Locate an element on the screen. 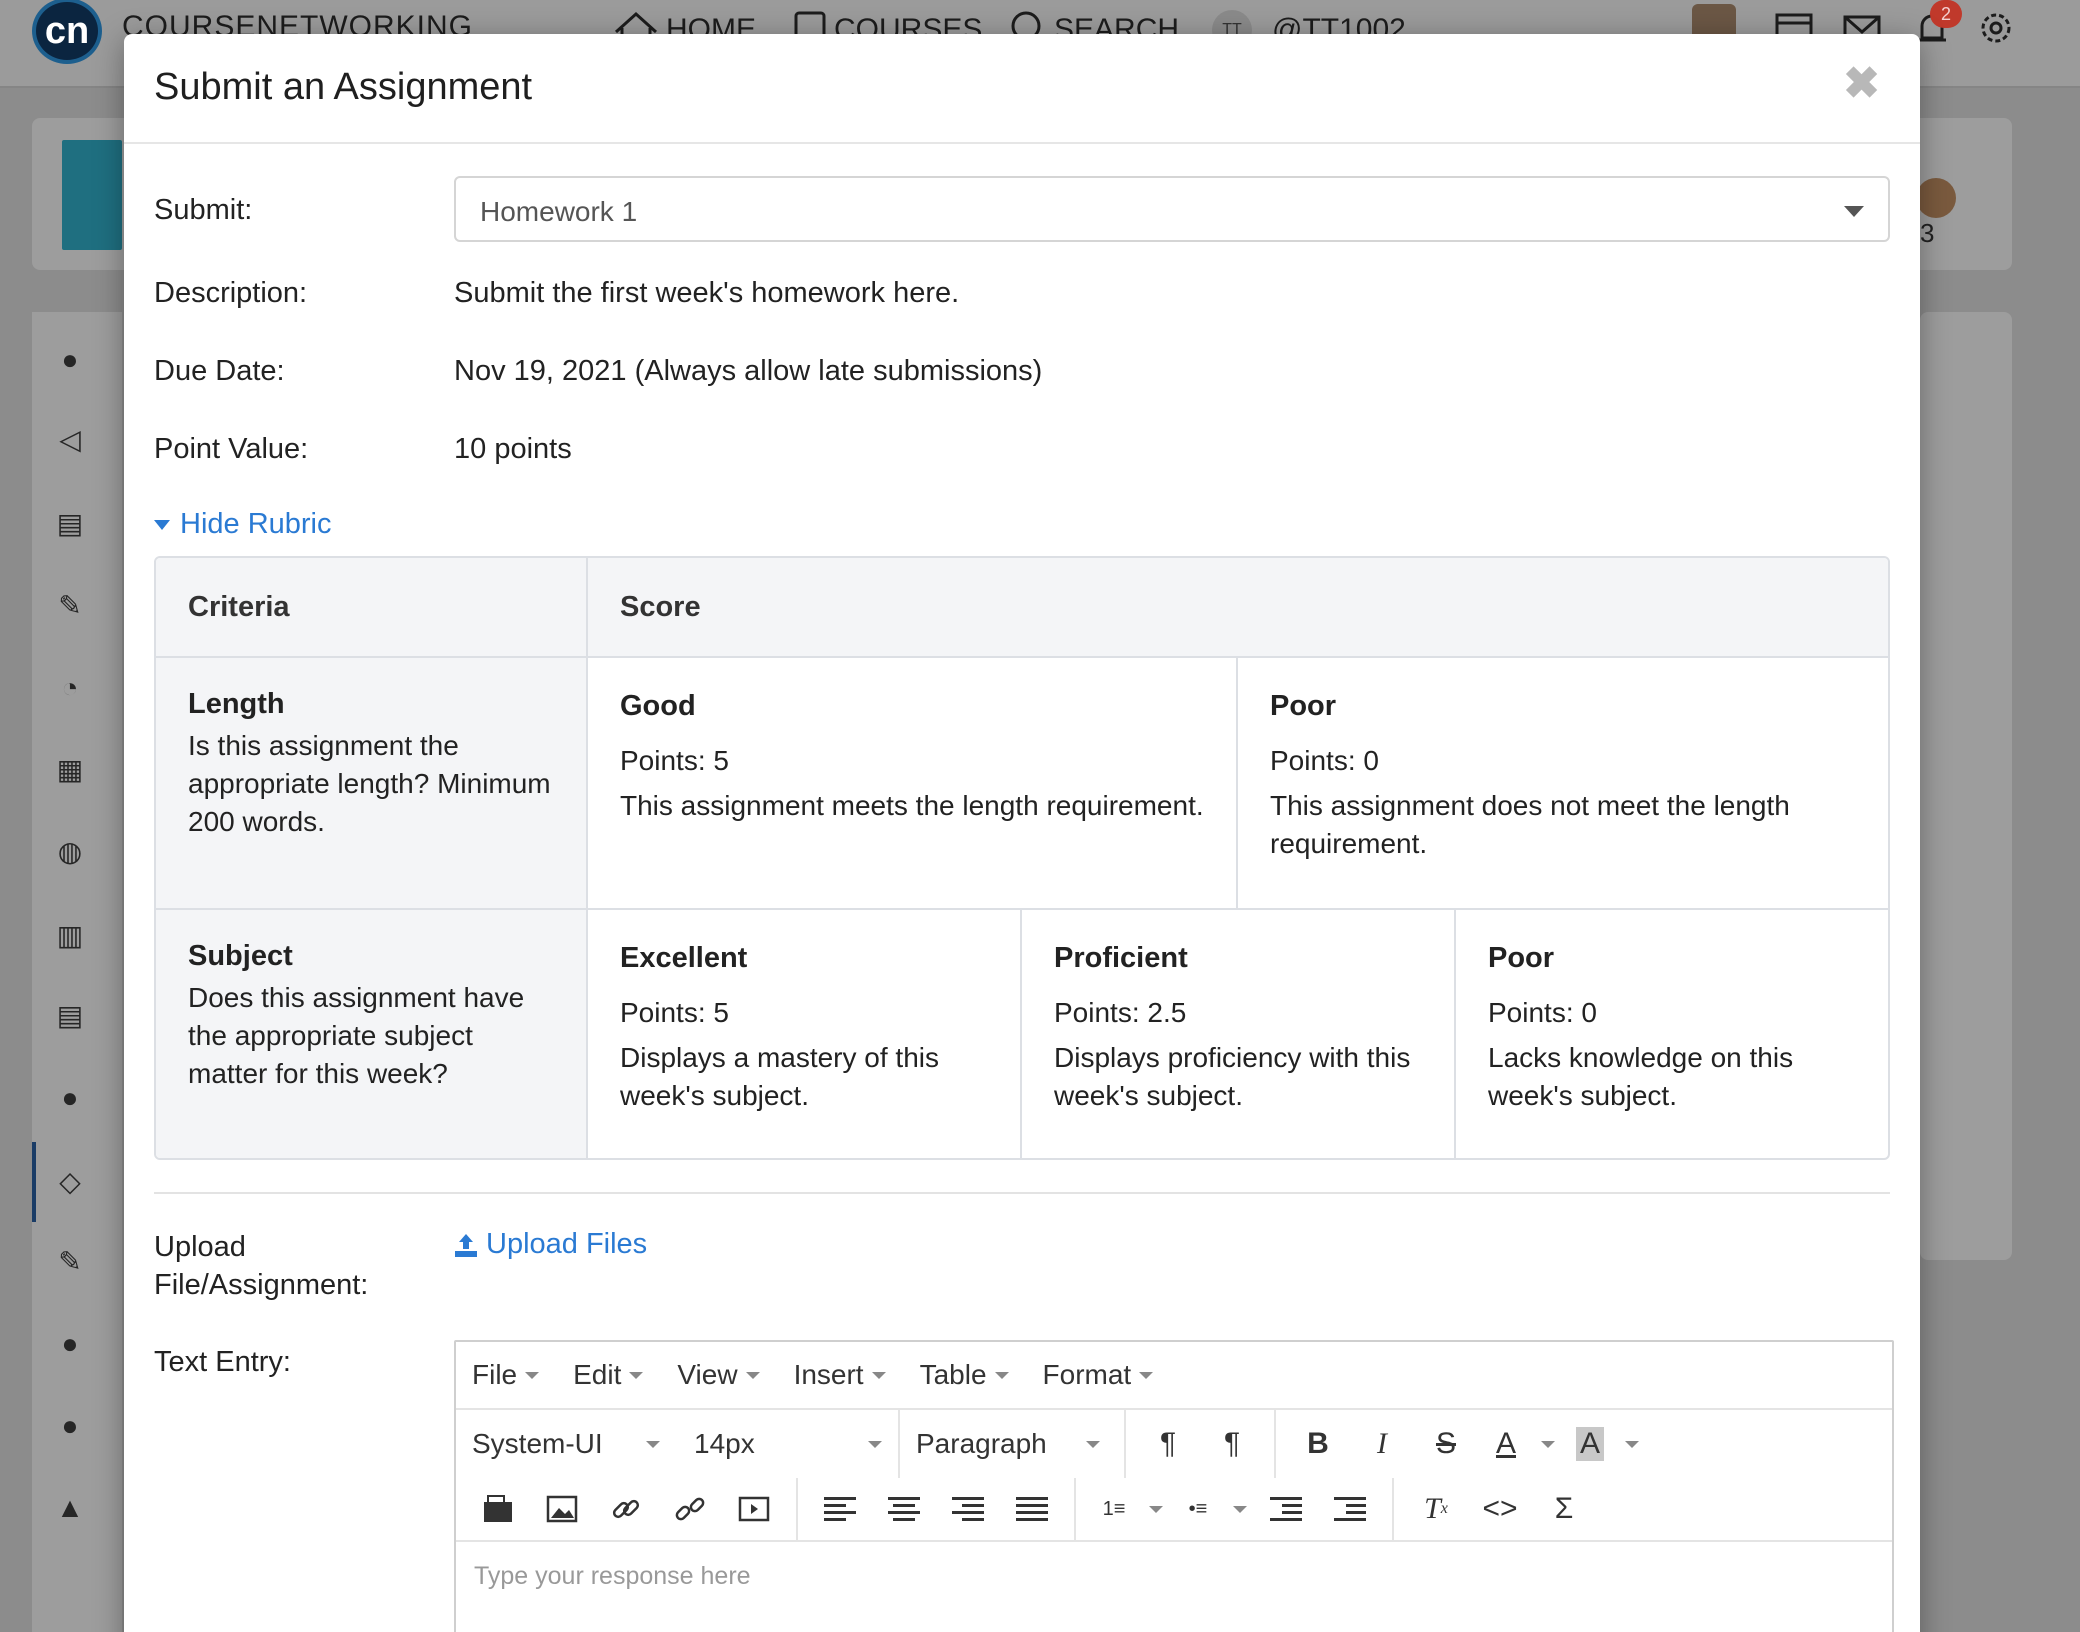 The width and height of the screenshot is (2080, 1632). link-icon is located at coordinates (626, 1509).